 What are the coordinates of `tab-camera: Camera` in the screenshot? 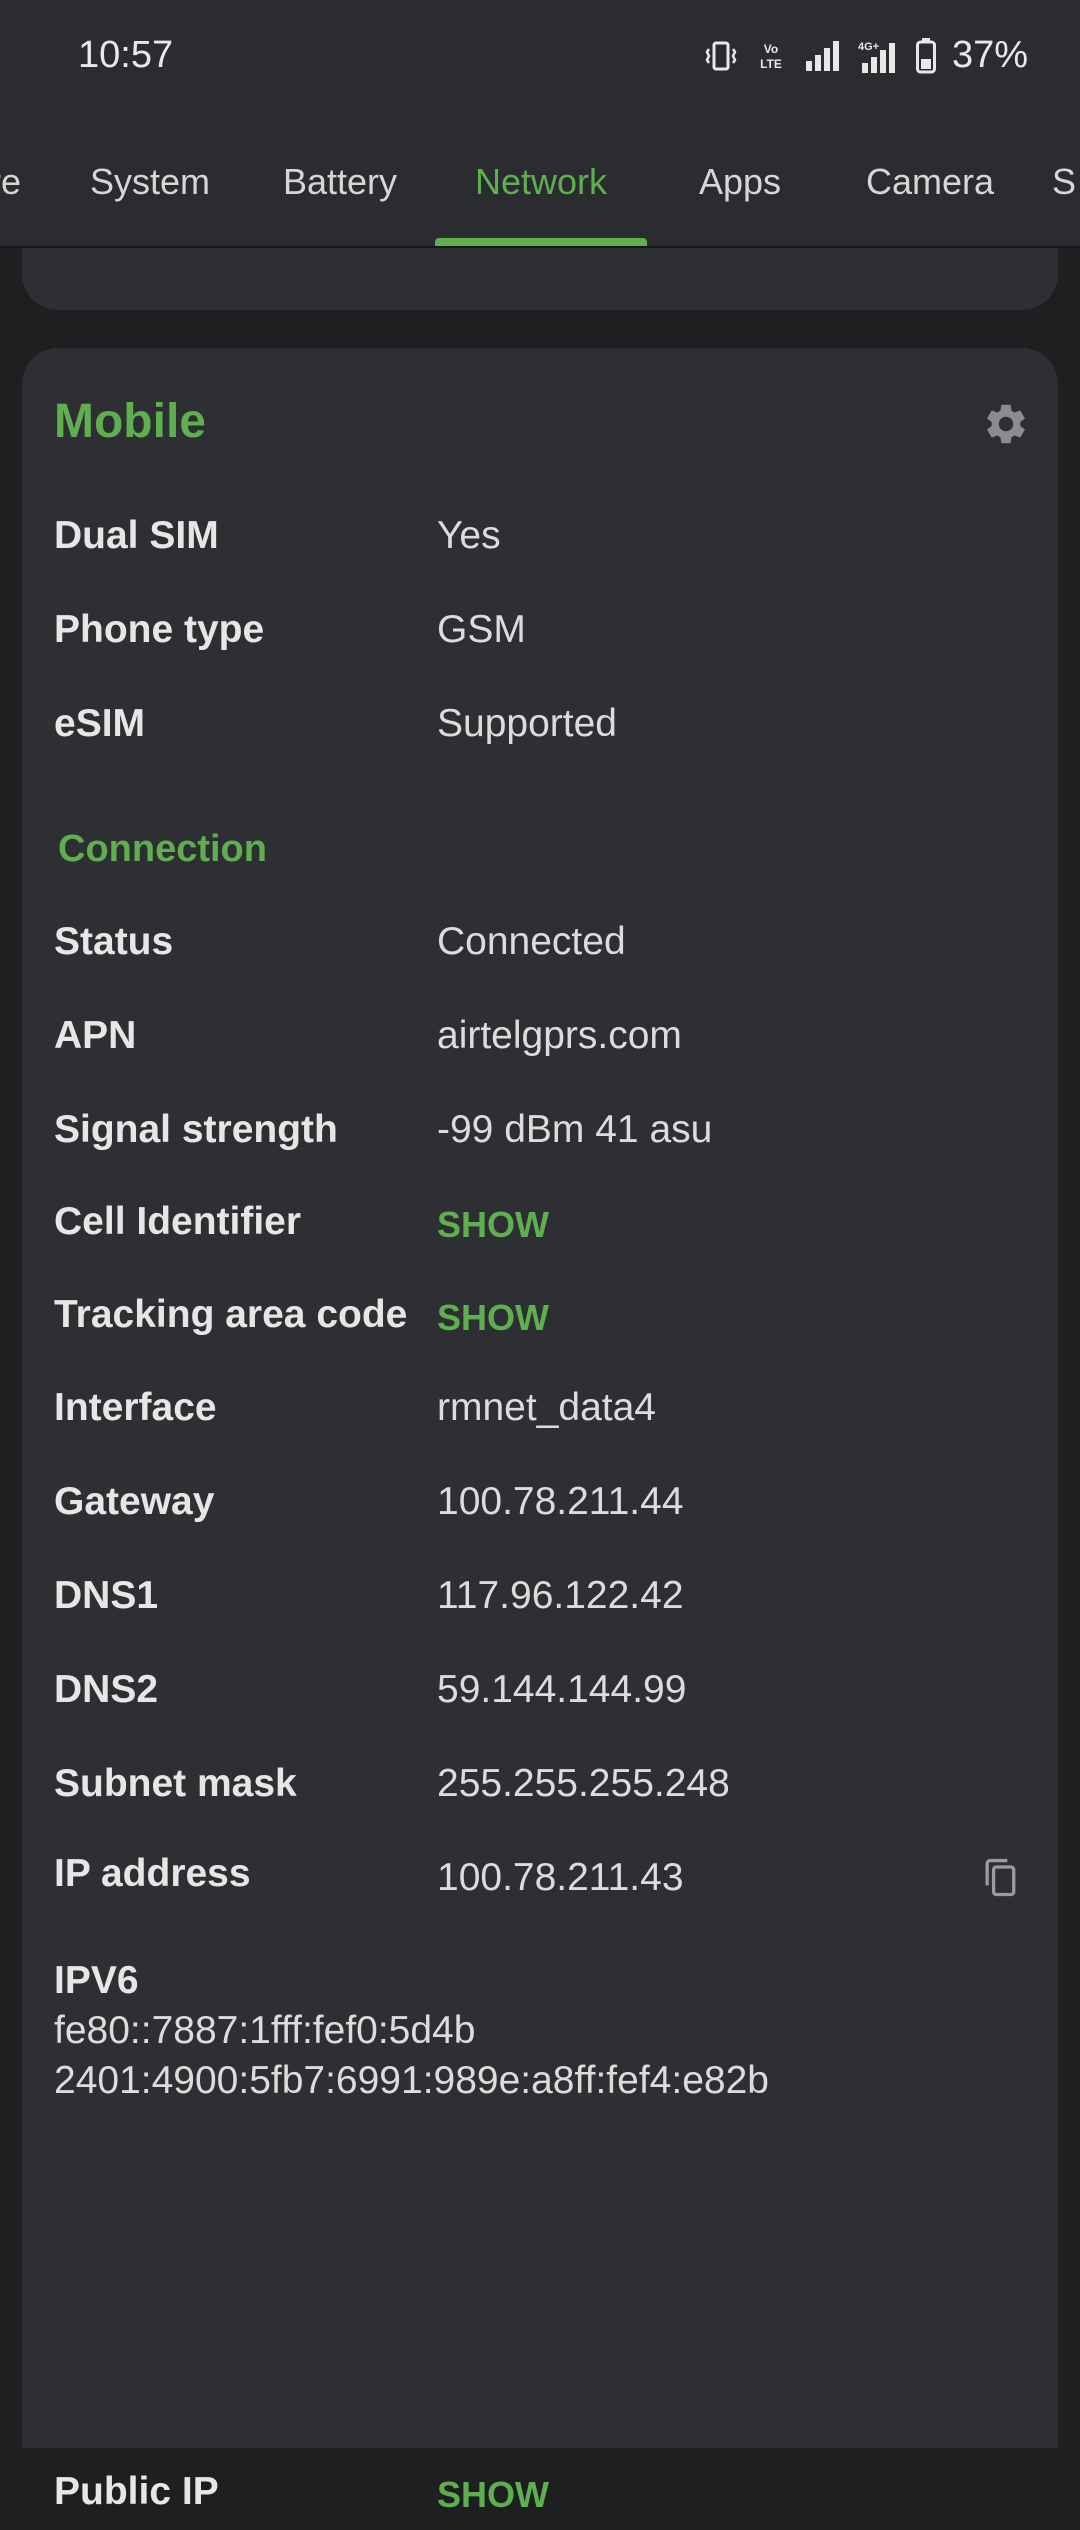 It's located at (930, 182).